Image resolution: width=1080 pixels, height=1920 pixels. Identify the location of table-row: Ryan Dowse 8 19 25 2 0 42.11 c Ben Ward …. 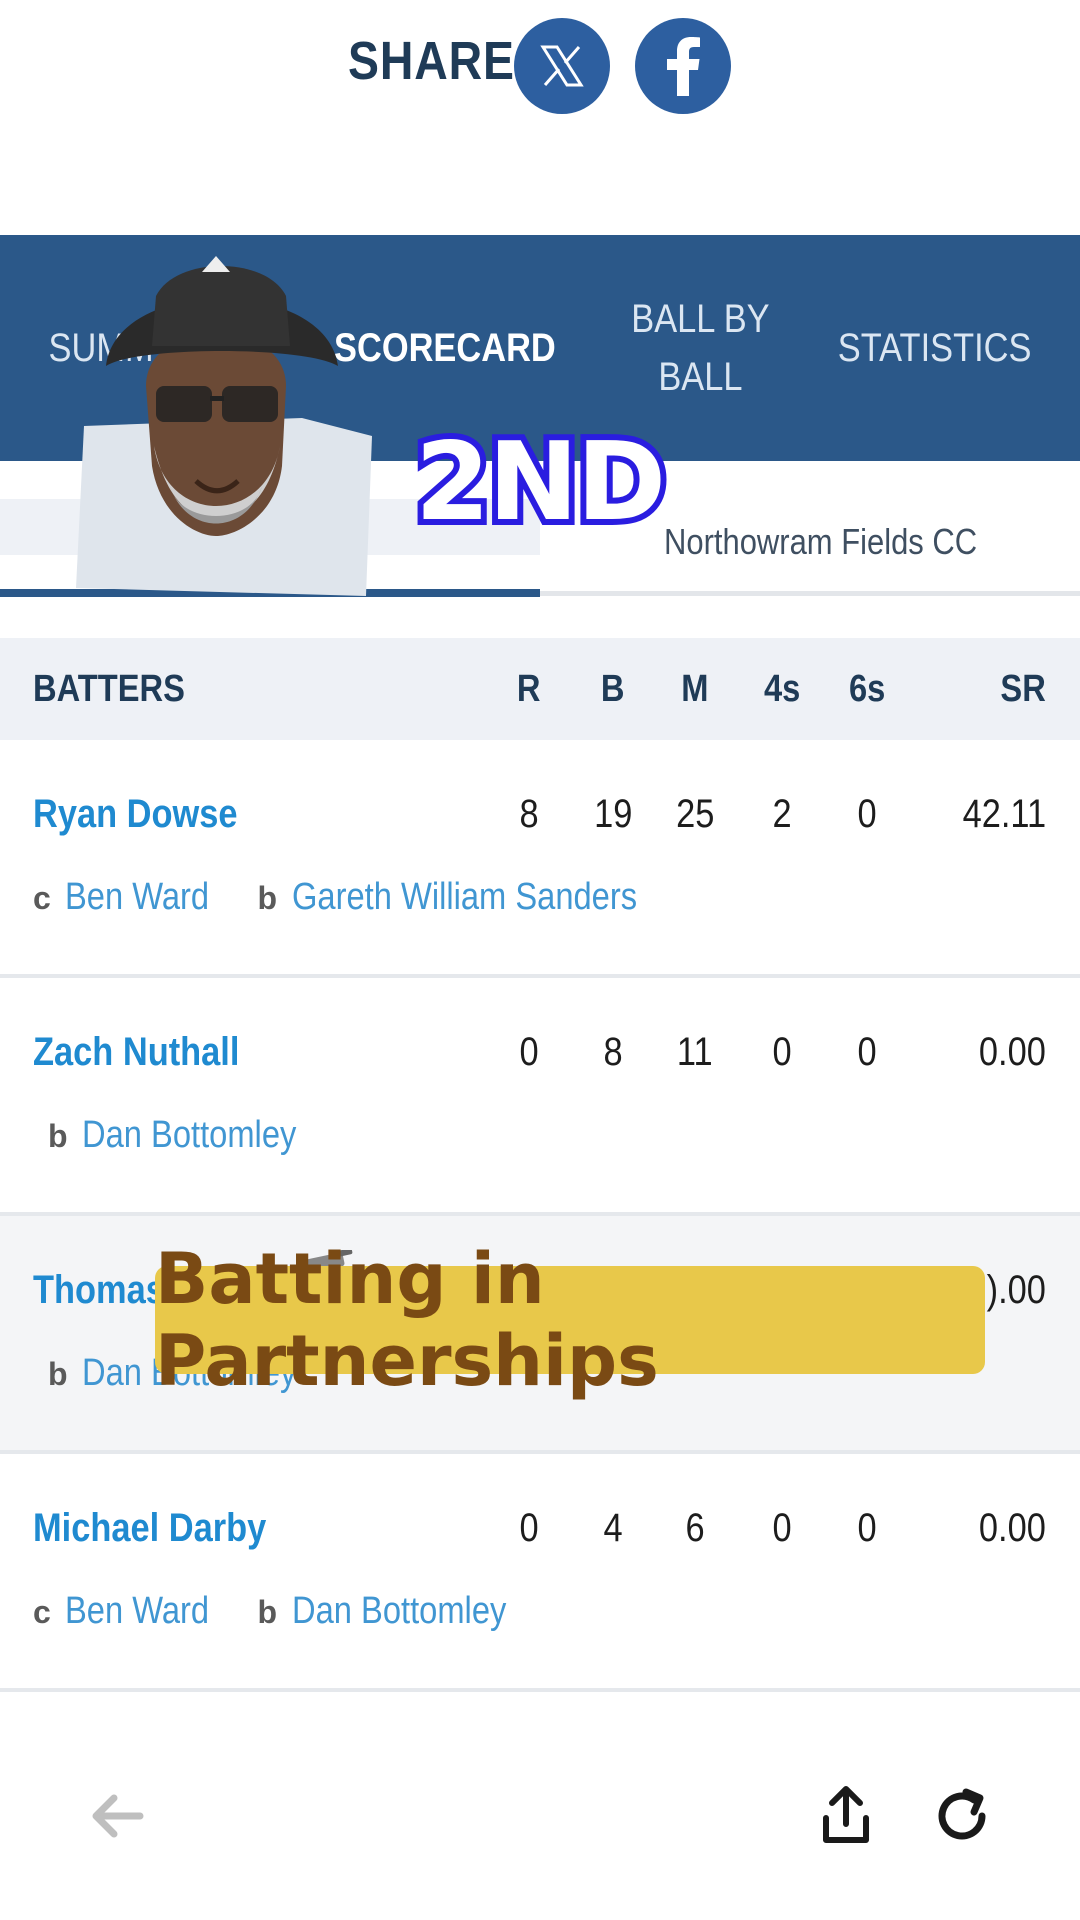
(540, 859).